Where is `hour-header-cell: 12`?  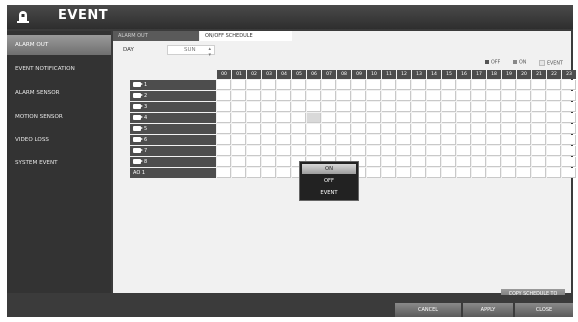 hour-header-cell: 12 is located at coordinates (404, 74).